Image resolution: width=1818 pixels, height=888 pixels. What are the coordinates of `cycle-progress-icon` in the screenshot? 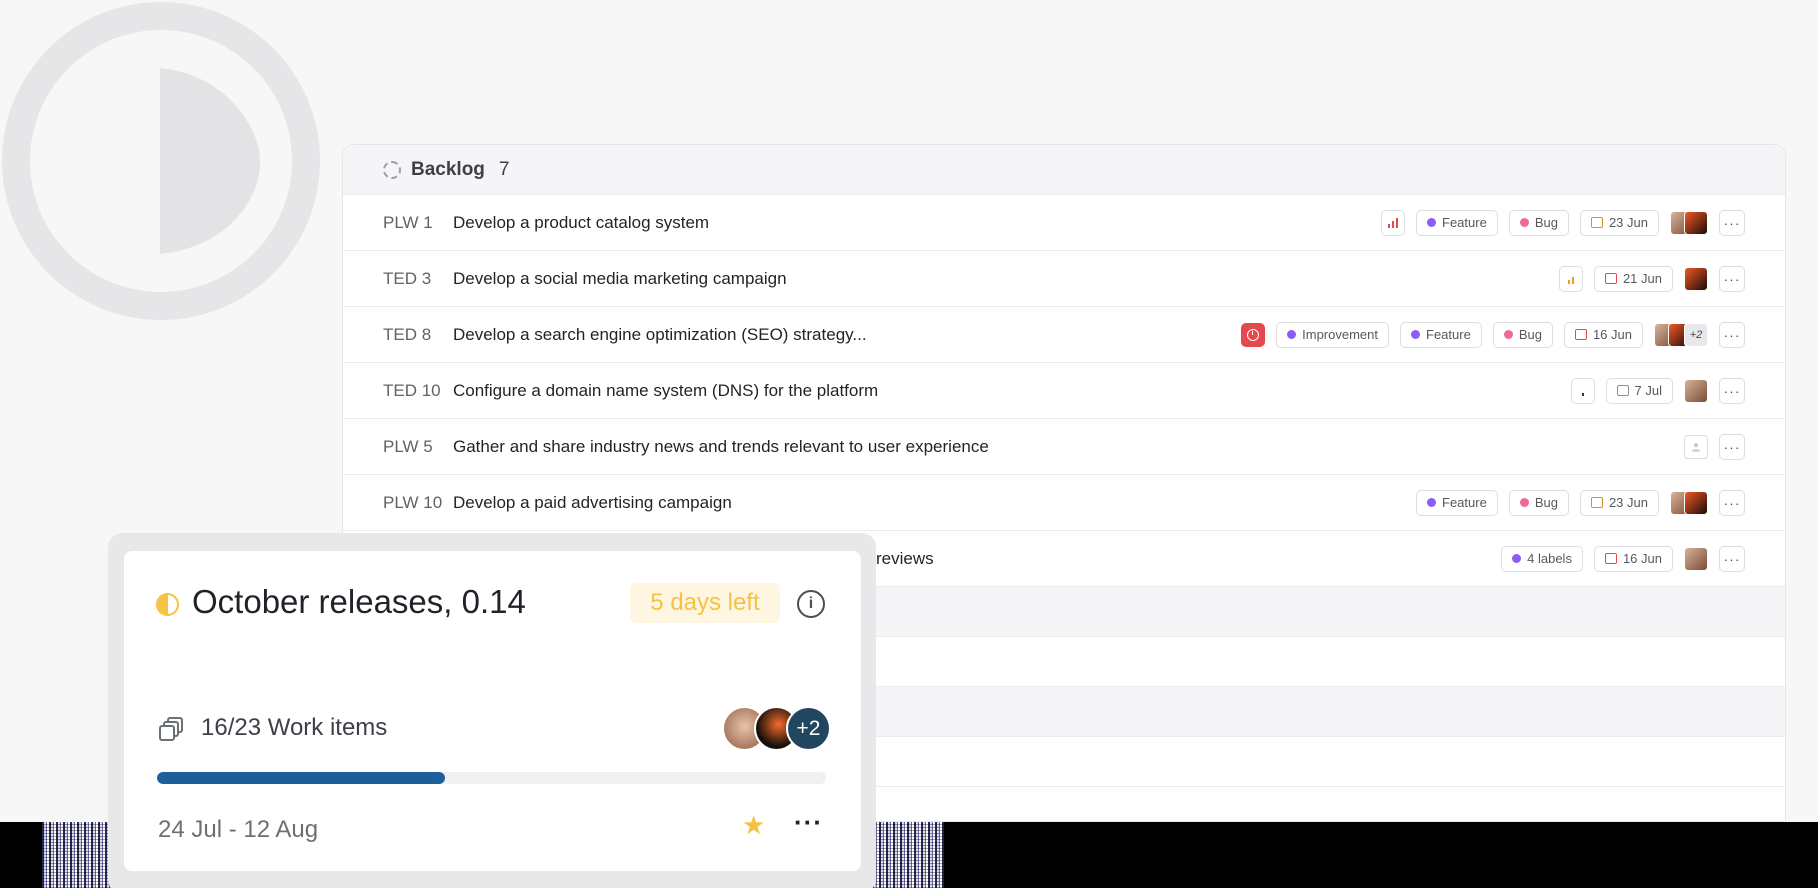 It's located at (167, 604).